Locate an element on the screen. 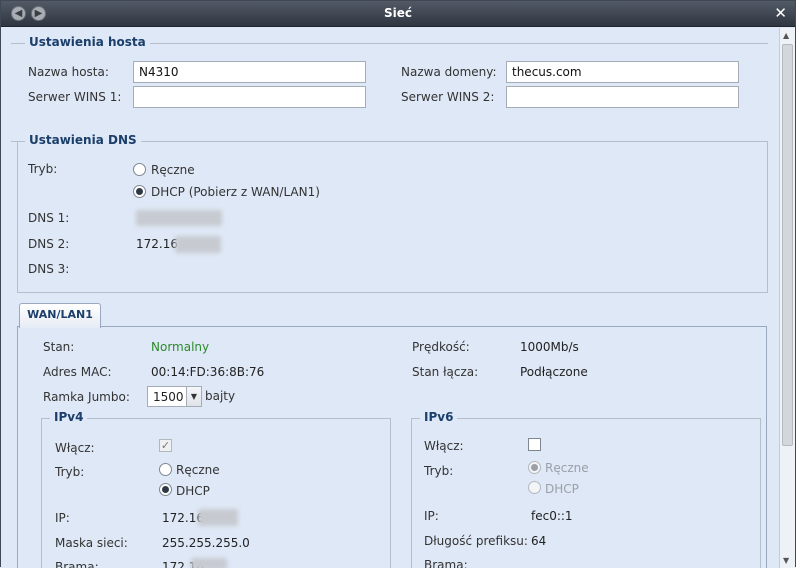 This screenshot has height=568, width=796. hostname-input is located at coordinates (249, 72).